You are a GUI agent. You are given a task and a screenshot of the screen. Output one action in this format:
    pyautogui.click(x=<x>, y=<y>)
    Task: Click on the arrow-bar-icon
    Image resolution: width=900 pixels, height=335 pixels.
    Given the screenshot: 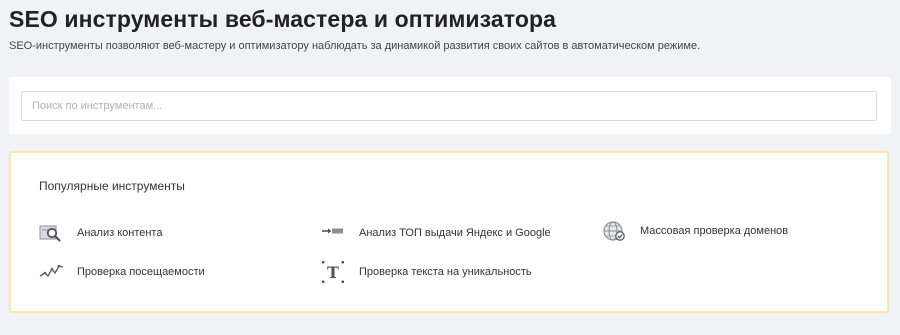 What is the action you would take?
    pyautogui.click(x=334, y=233)
    